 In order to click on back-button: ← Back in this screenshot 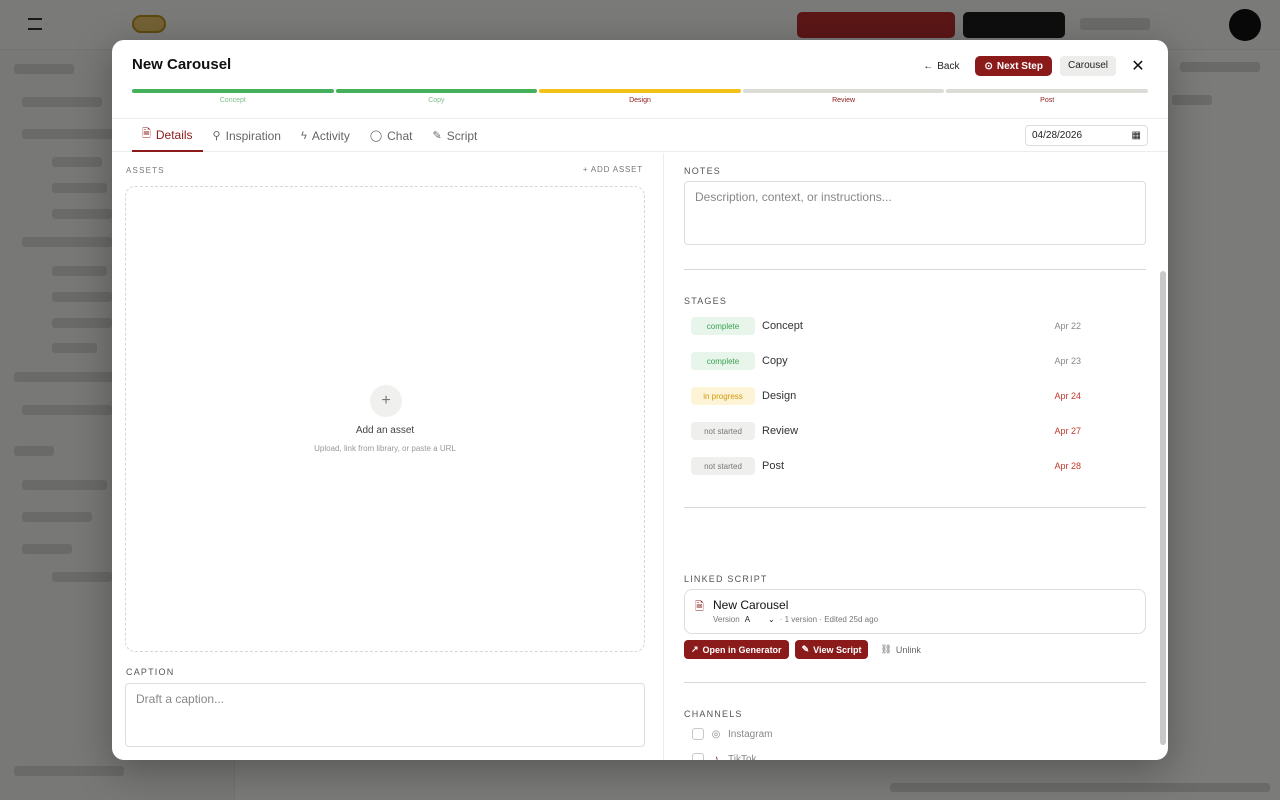, I will do `click(941, 66)`.